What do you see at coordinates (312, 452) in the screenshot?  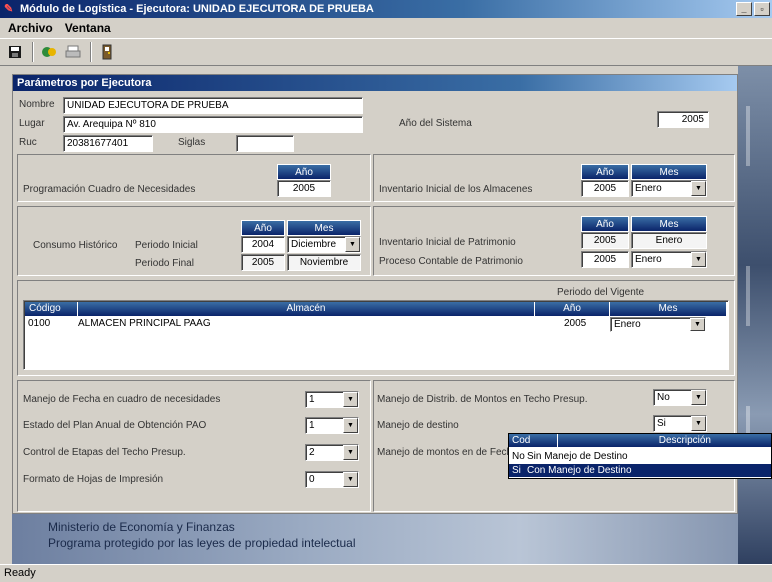 I see `control-etapas-value: 2` at bounding box center [312, 452].